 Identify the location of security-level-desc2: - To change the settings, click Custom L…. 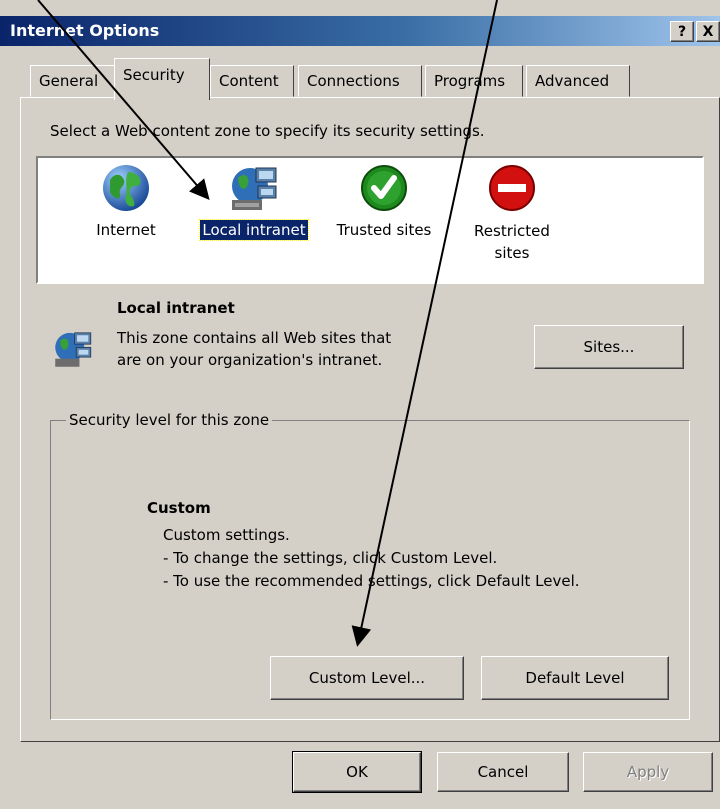
(330, 558).